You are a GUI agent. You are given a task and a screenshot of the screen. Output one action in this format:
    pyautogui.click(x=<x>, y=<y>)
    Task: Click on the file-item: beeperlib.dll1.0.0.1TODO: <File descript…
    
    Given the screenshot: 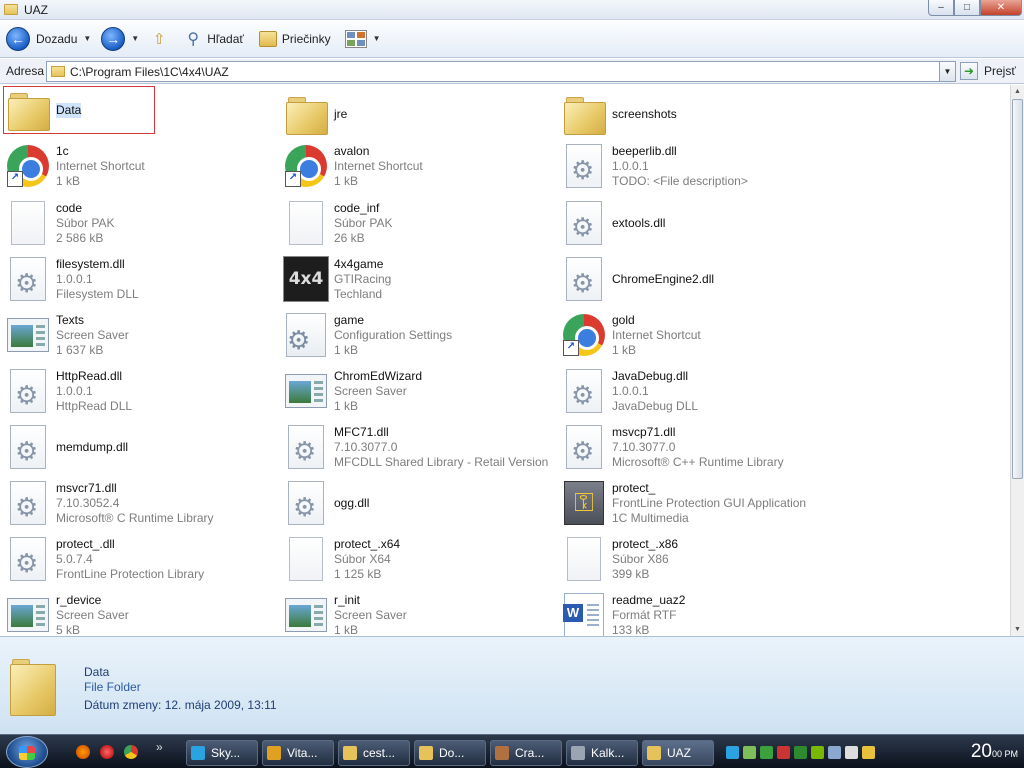 What is the action you would take?
    pyautogui.click(x=696, y=166)
    